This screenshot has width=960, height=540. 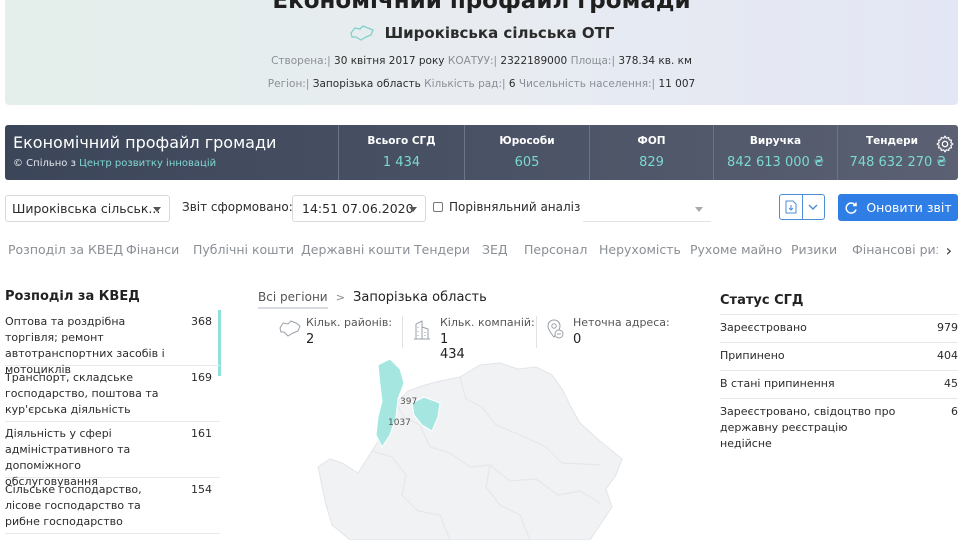 I want to click on meta-population-label: Чисельність населення:, so click(x=585, y=84).